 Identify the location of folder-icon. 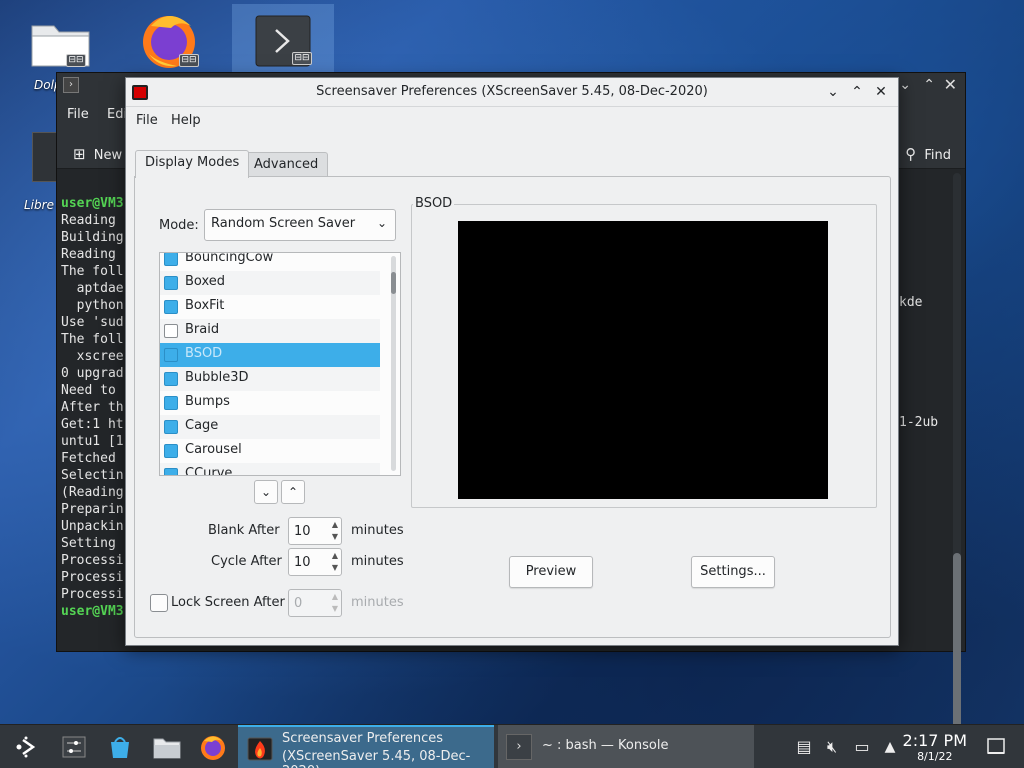
(166, 747).